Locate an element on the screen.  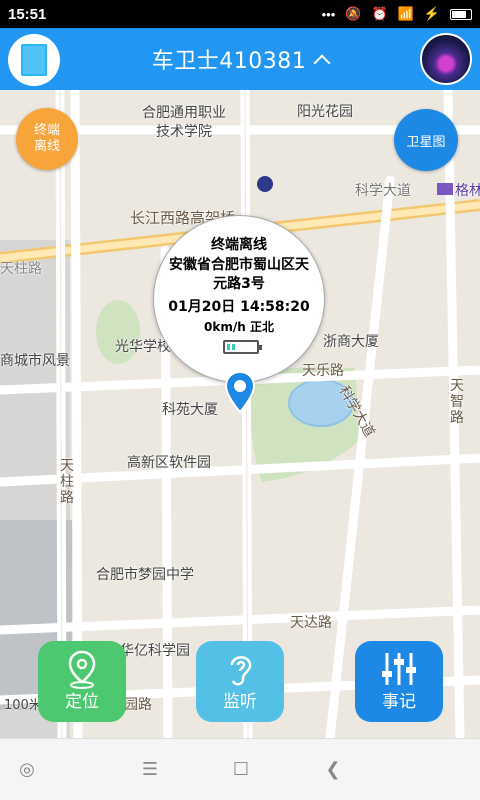
battery-icon is located at coordinates (461, 14).